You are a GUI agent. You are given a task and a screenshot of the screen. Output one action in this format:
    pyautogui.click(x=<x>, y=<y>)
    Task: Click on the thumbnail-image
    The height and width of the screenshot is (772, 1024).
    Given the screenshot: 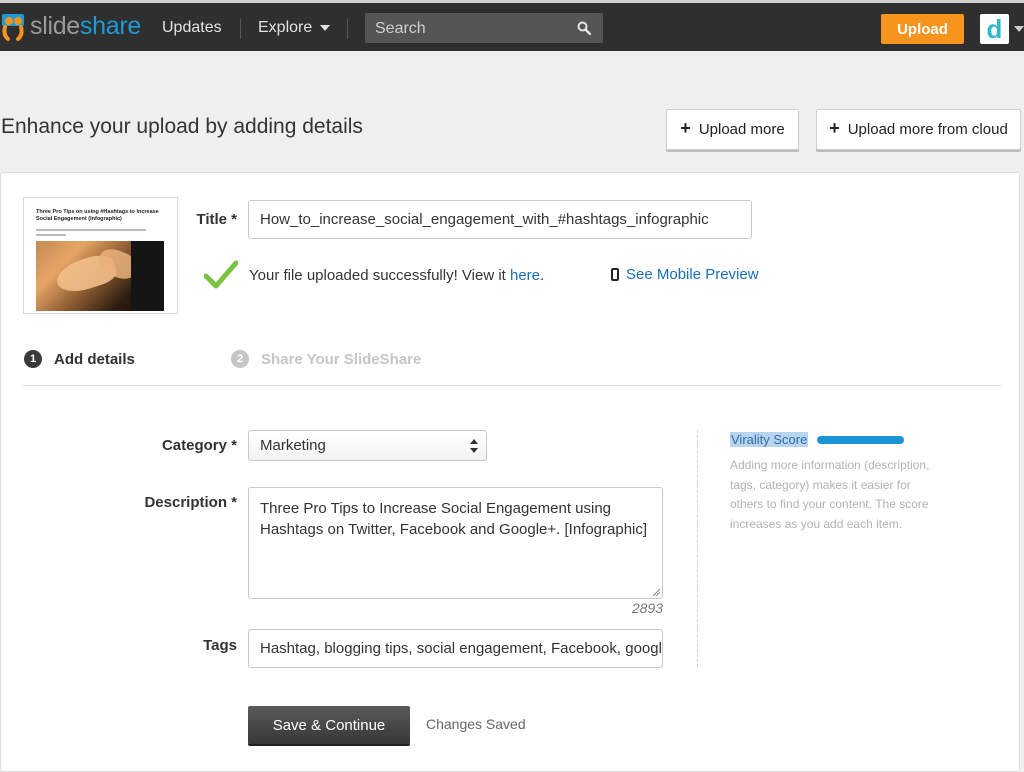 What is the action you would take?
    pyautogui.click(x=100, y=276)
    